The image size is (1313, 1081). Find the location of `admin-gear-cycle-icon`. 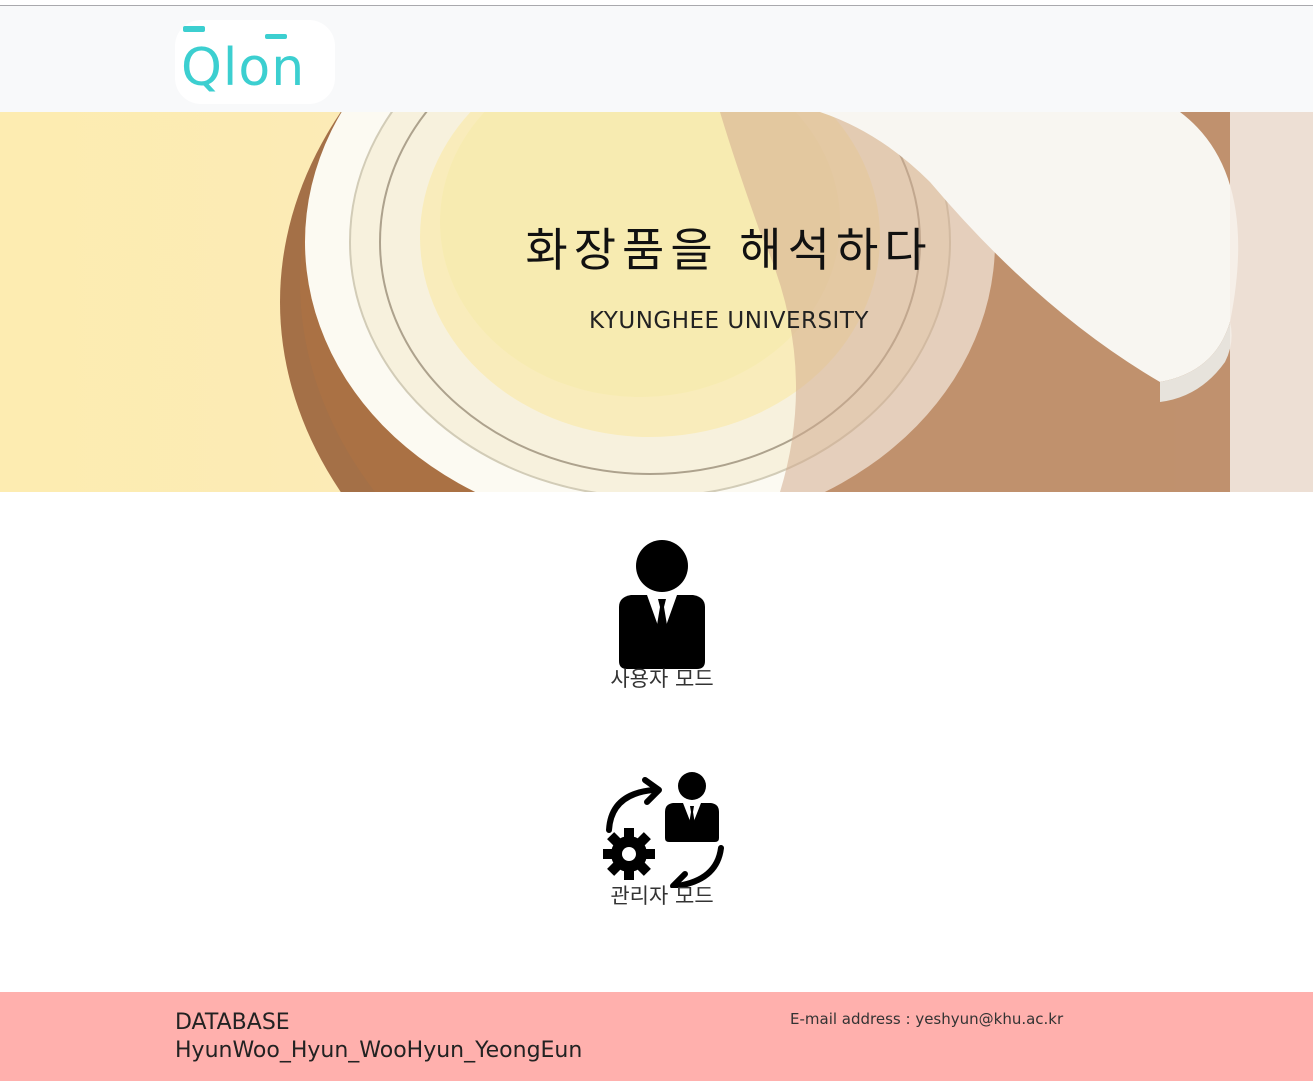

admin-gear-cycle-icon is located at coordinates (663, 830).